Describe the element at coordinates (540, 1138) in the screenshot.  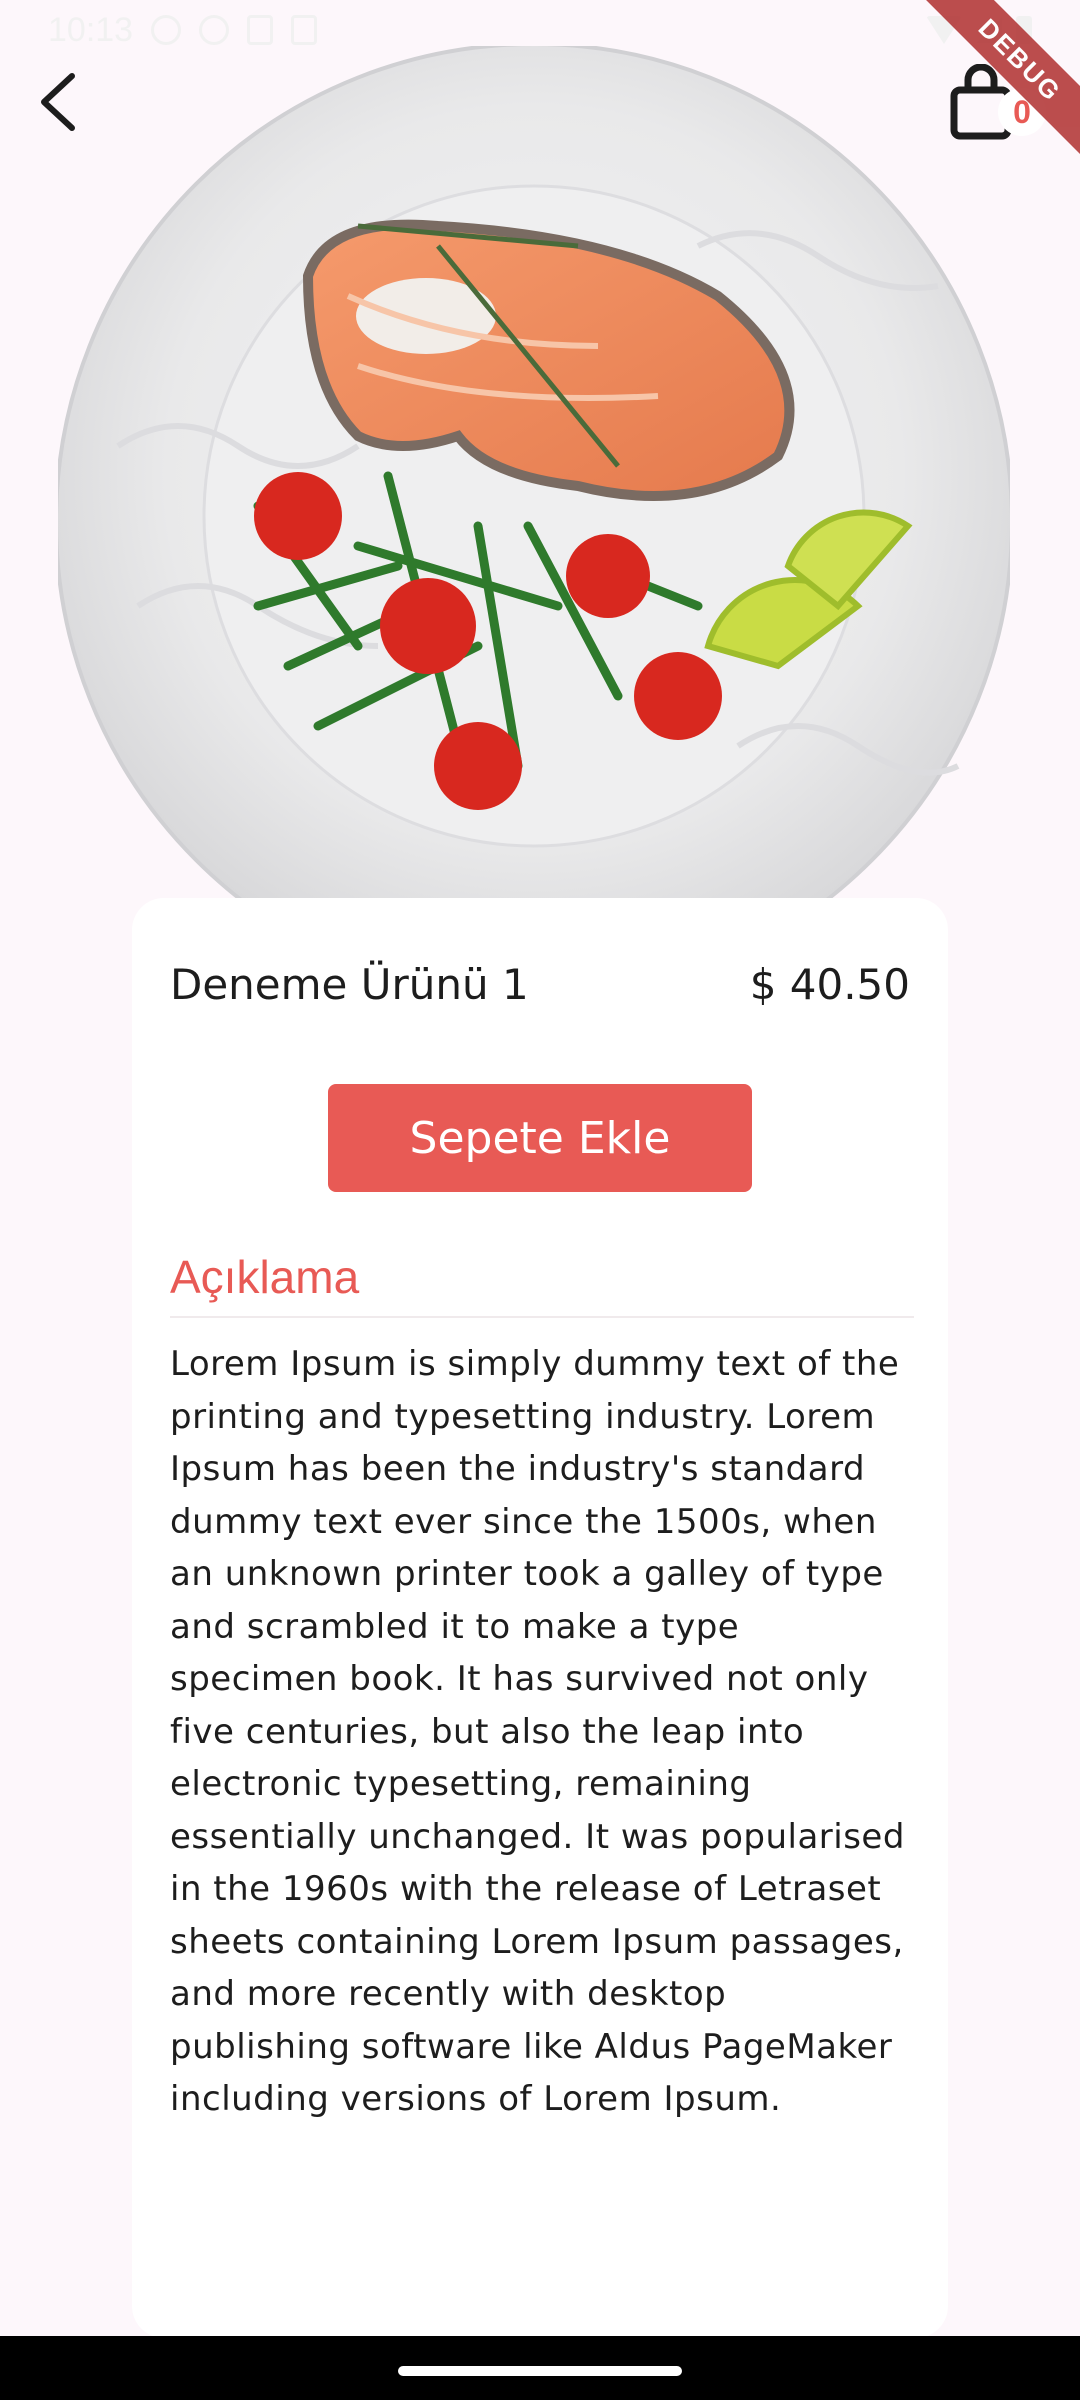
I see `add-to-cart-button: Sepete Ekle` at that location.